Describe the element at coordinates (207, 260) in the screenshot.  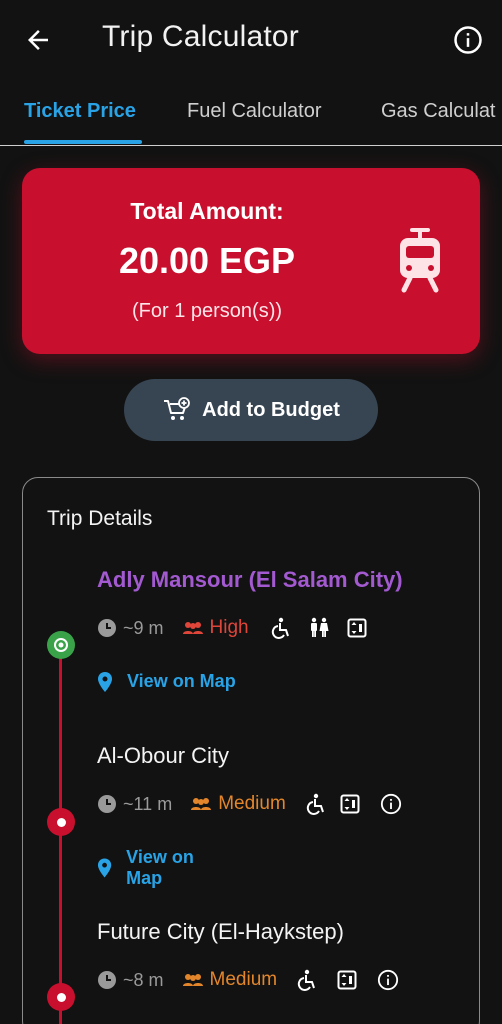
I see `total-amount-value: 20.00 EGP` at that location.